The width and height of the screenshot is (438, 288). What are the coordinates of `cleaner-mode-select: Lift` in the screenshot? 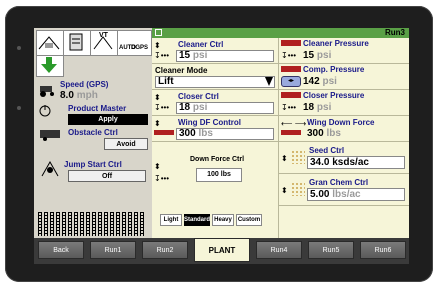 It's located at (215, 82).